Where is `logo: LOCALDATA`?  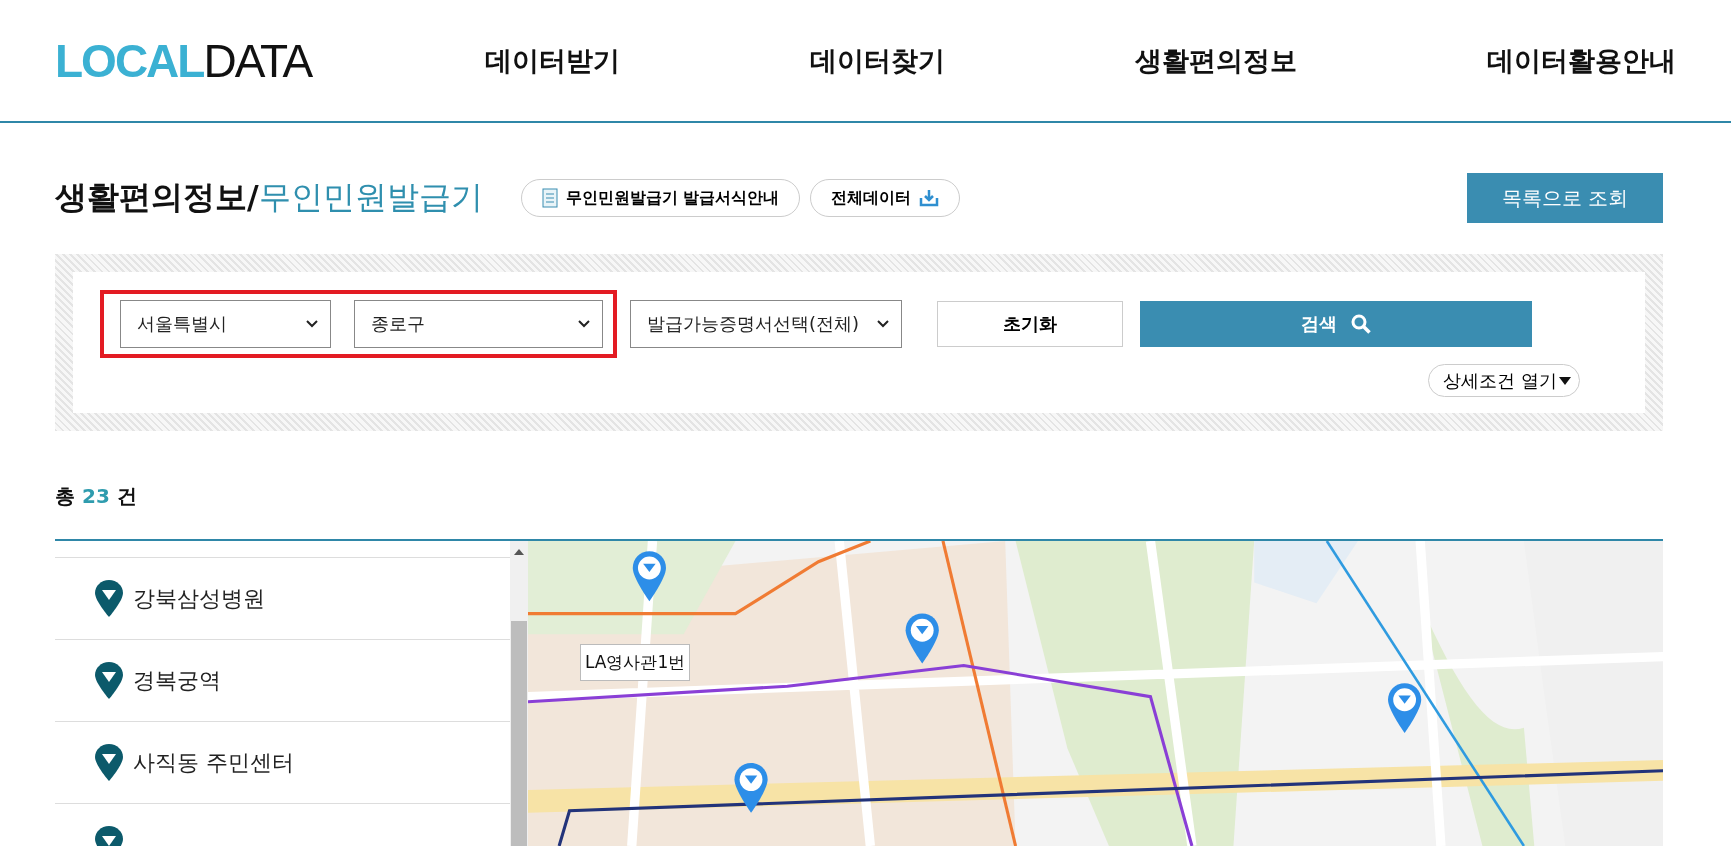 logo: LOCALDATA is located at coordinates (205, 60).